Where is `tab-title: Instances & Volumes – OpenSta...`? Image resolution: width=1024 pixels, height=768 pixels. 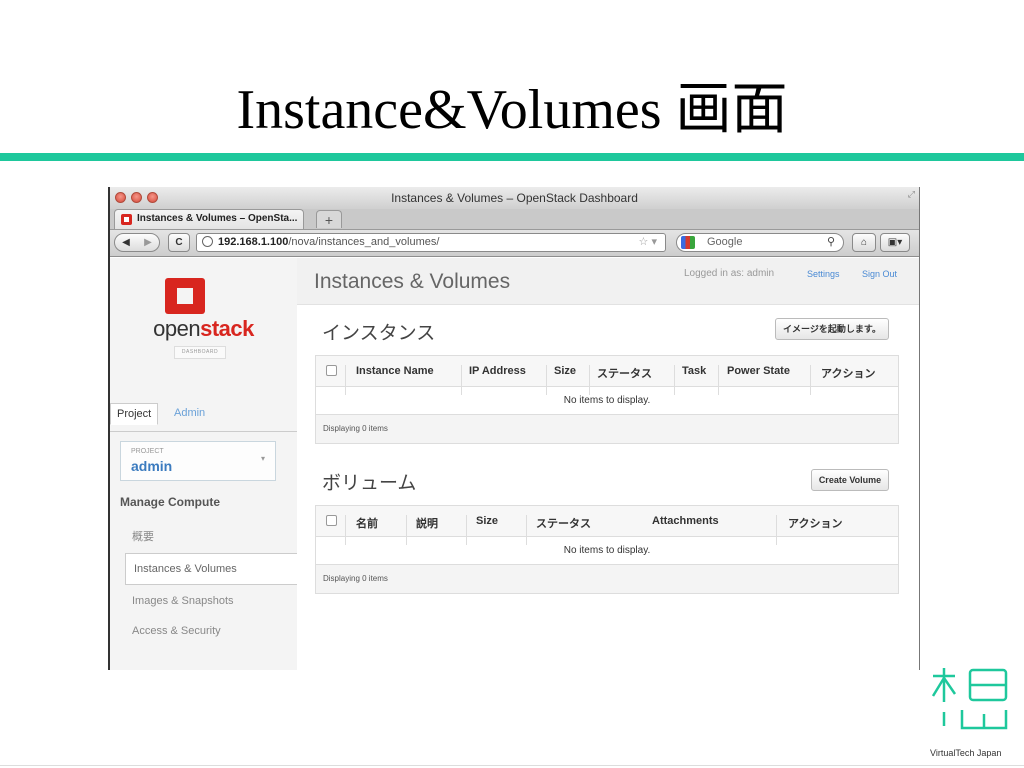 tab-title: Instances & Volumes – OpenSta... is located at coordinates (217, 218).